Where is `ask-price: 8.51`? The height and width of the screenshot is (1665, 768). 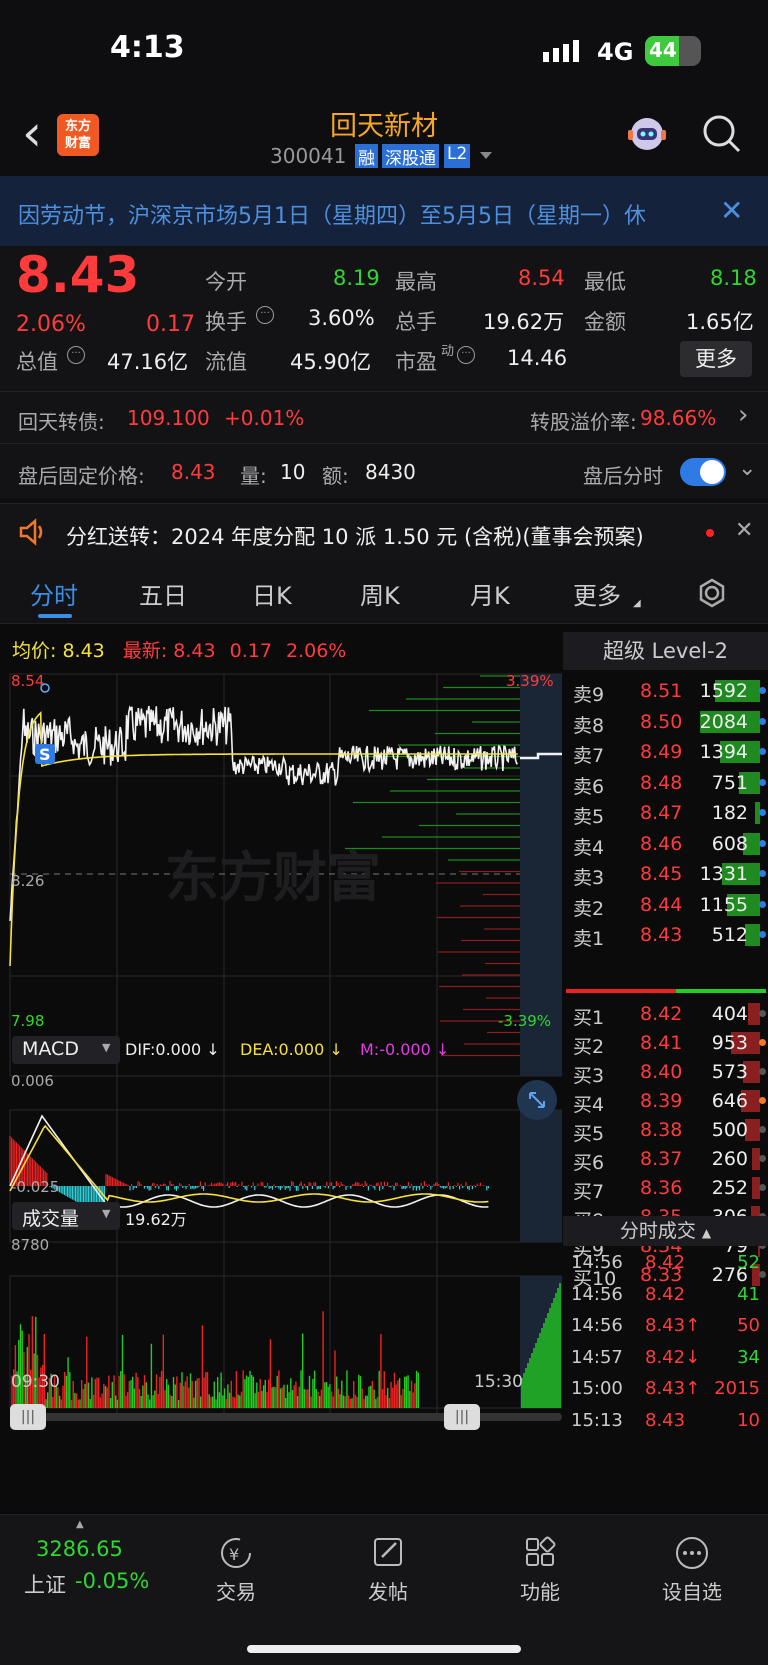 ask-price: 8.51 is located at coordinates (661, 691).